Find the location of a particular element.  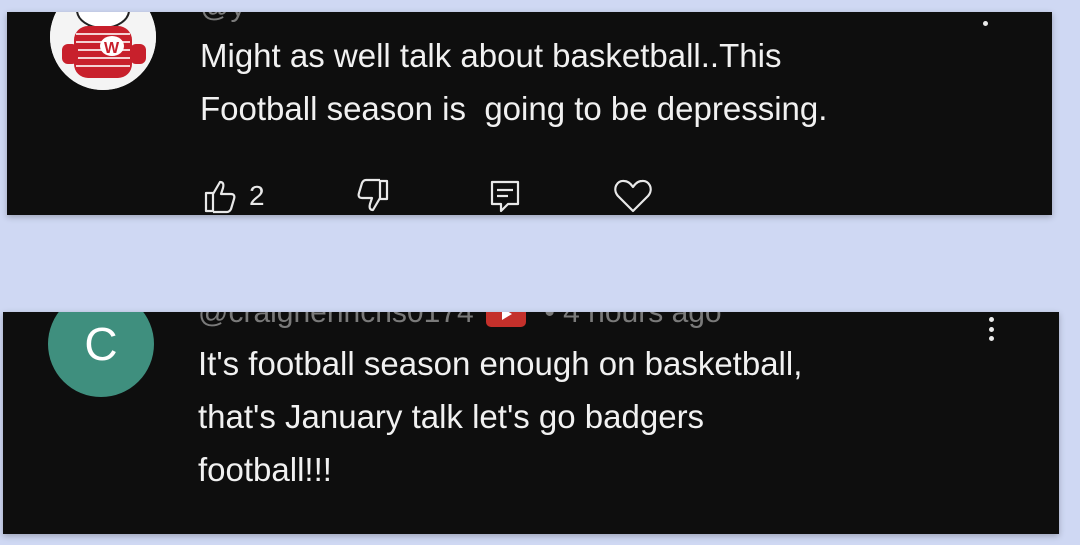

like-button: 2 is located at coordinates (234, 196).